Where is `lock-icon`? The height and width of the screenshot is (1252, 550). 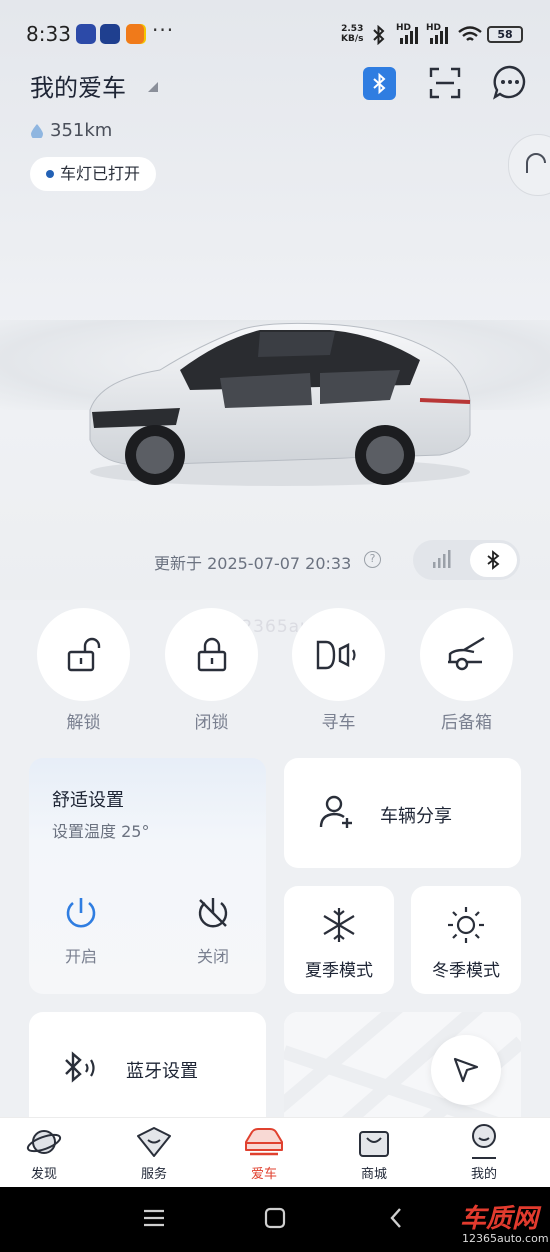
lock-icon is located at coordinates (212, 654).